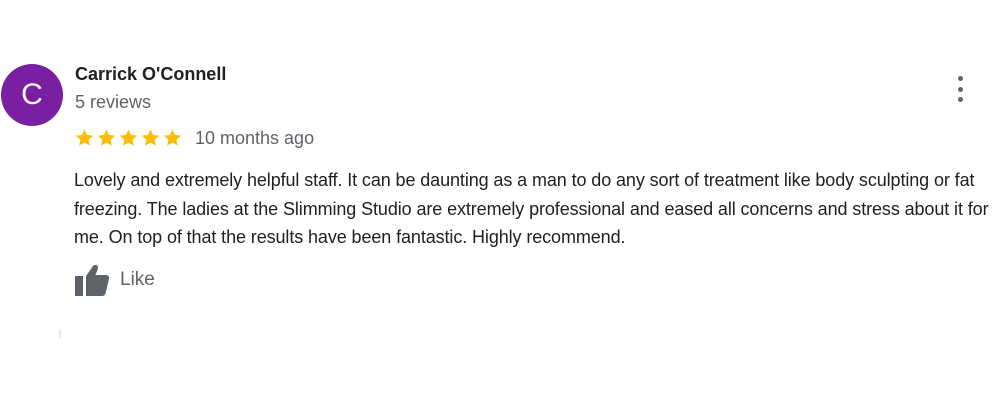 The width and height of the screenshot is (1000, 400). Describe the element at coordinates (255, 137) in the screenshot. I see `review-time: 10 months ago` at that location.